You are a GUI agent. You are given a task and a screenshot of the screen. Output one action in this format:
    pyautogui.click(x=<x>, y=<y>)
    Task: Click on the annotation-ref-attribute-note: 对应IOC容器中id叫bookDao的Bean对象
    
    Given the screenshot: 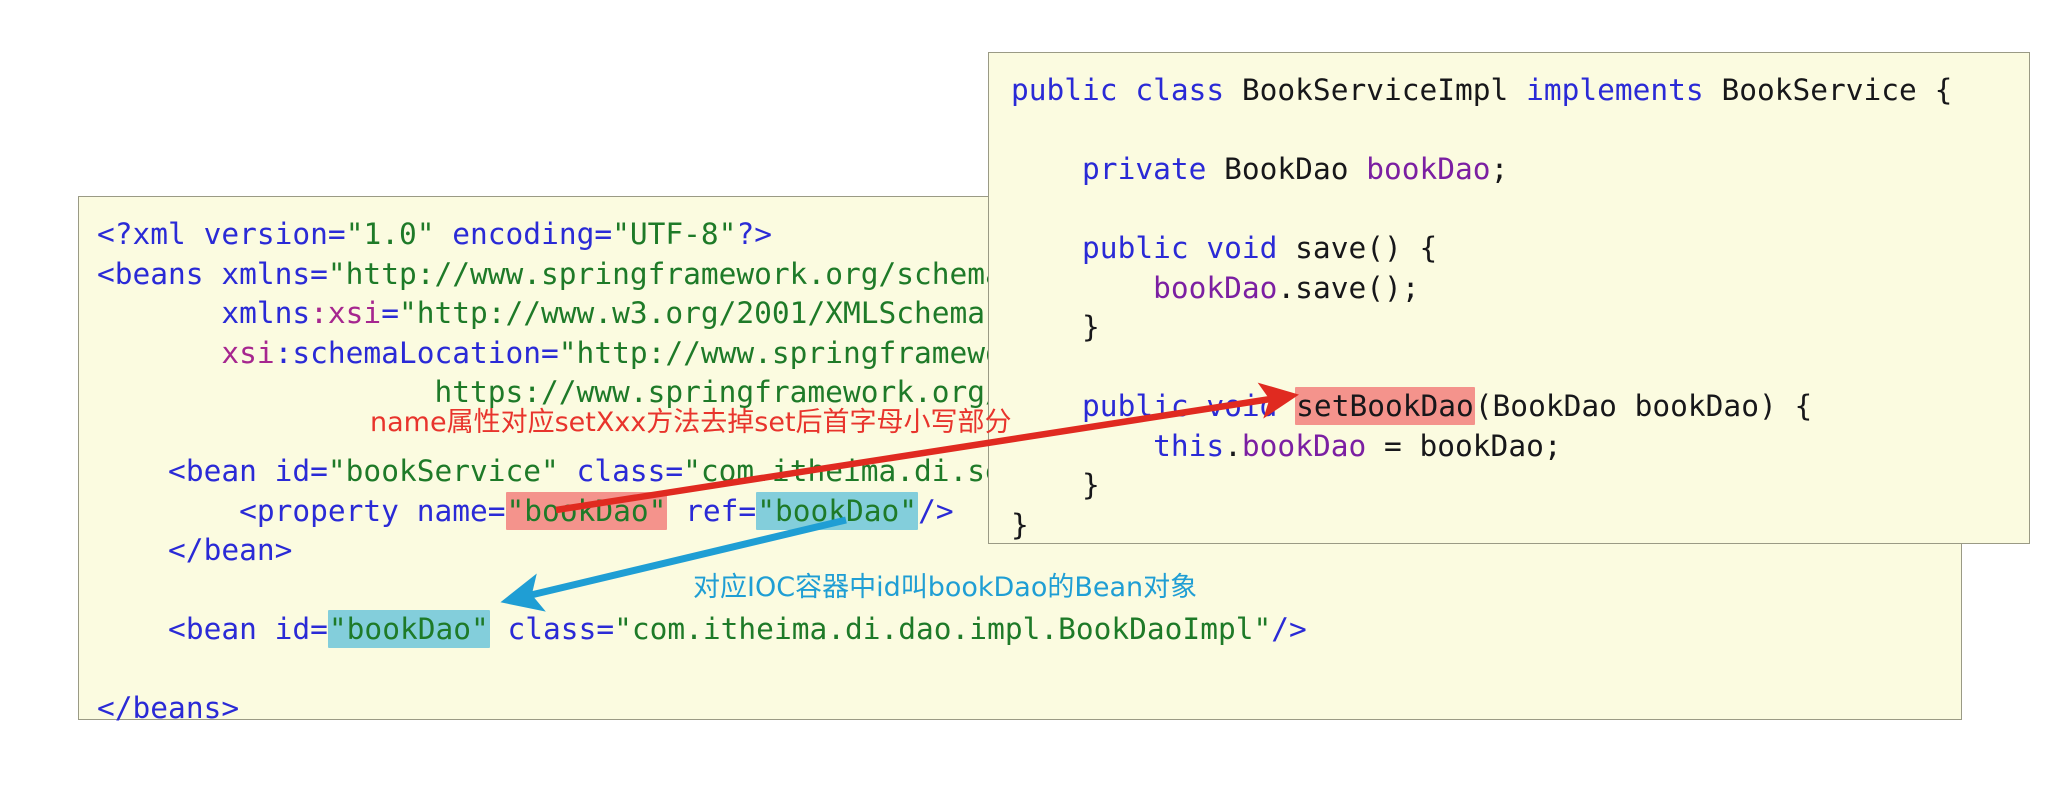 What is the action you would take?
    pyautogui.click(x=945, y=587)
    